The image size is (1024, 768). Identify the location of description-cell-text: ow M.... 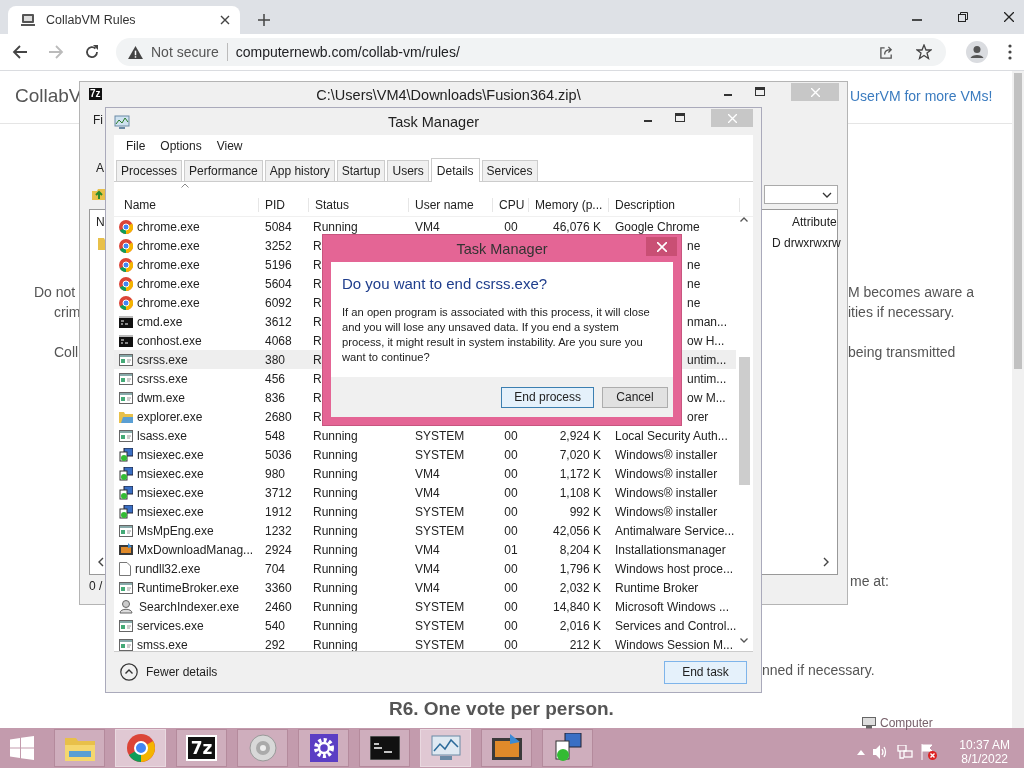
(706, 397).